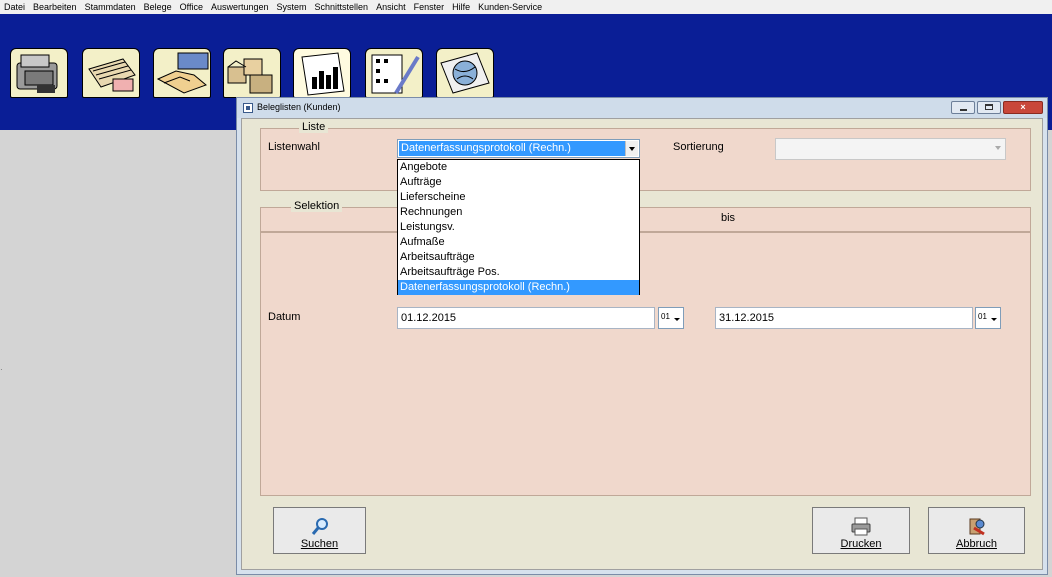 Image resolution: width=1052 pixels, height=577 pixels. What do you see at coordinates (518, 197) in the screenshot?
I see `dropdown-option-lieferscheine: Lieferscheine` at bounding box center [518, 197].